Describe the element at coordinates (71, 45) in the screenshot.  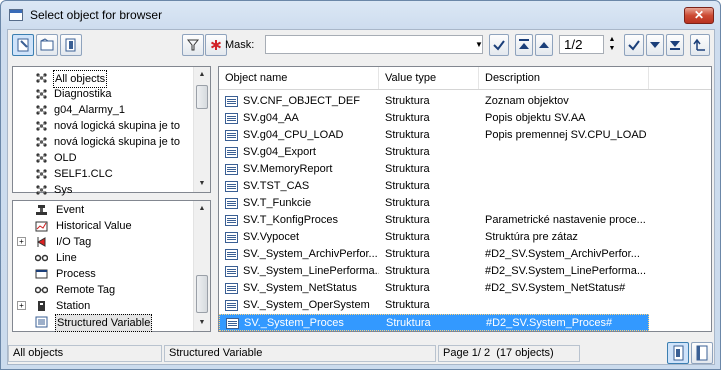
I see `browse-mode-button` at that location.